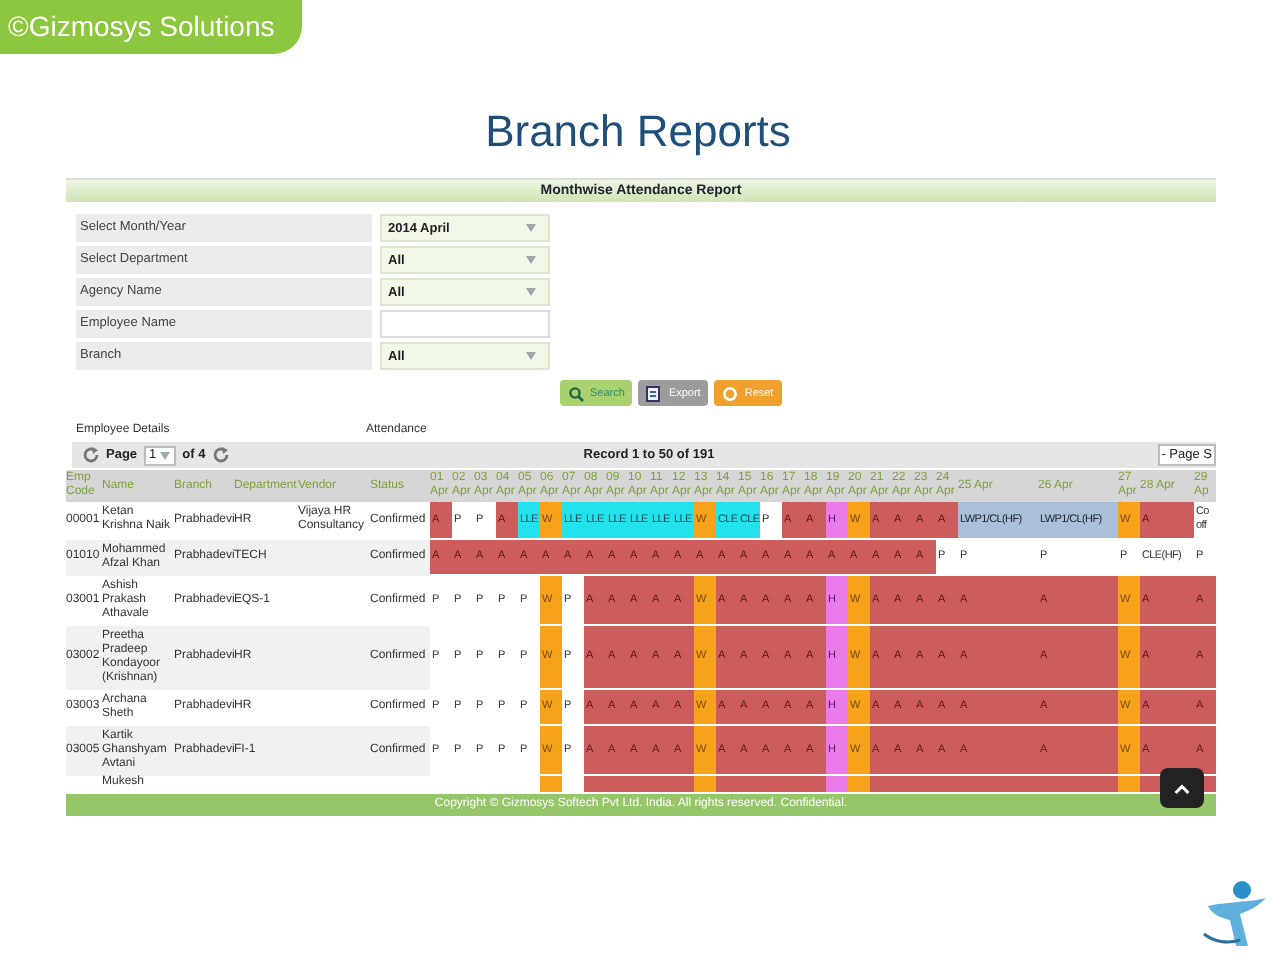  Describe the element at coordinates (151, 27) in the screenshot. I see `brand-label: ©Gizmosys Solutions` at that location.